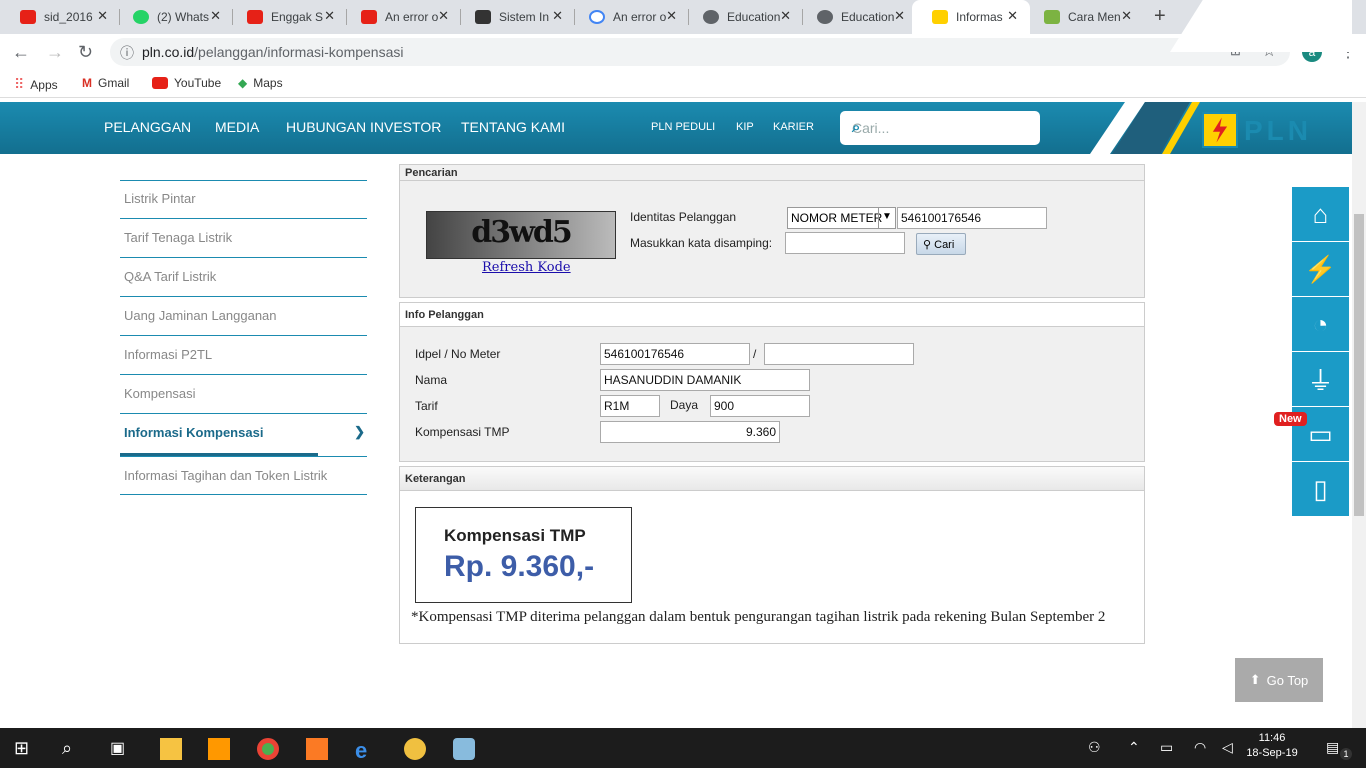 The height and width of the screenshot is (768, 1366). I want to click on tab-2: (2) Whats ✕, so click(173, 17).